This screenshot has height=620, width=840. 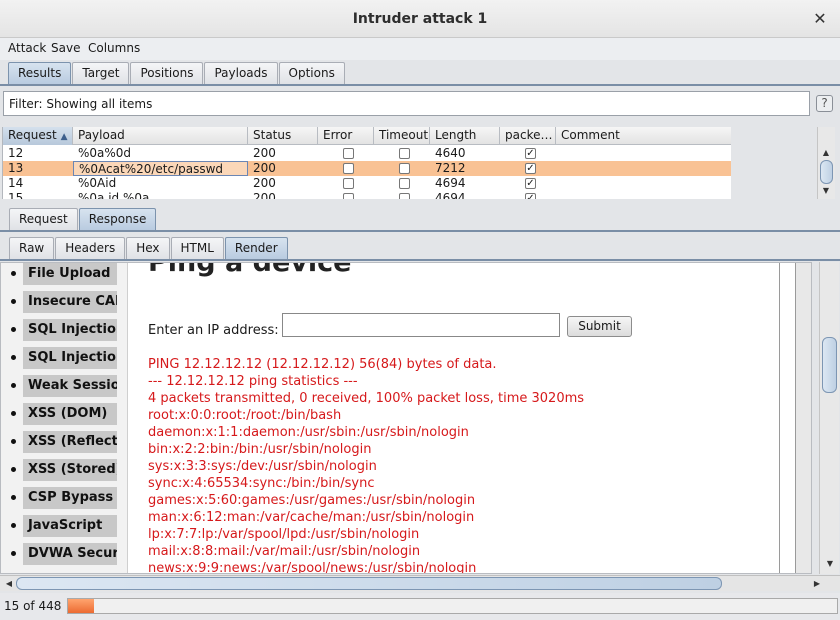 I want to click on tab-html: HTML, so click(x=197, y=248).